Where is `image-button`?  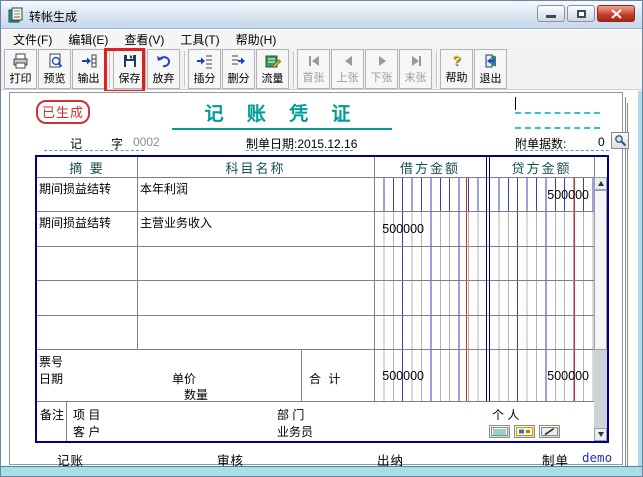
image-button is located at coordinates (524, 431).